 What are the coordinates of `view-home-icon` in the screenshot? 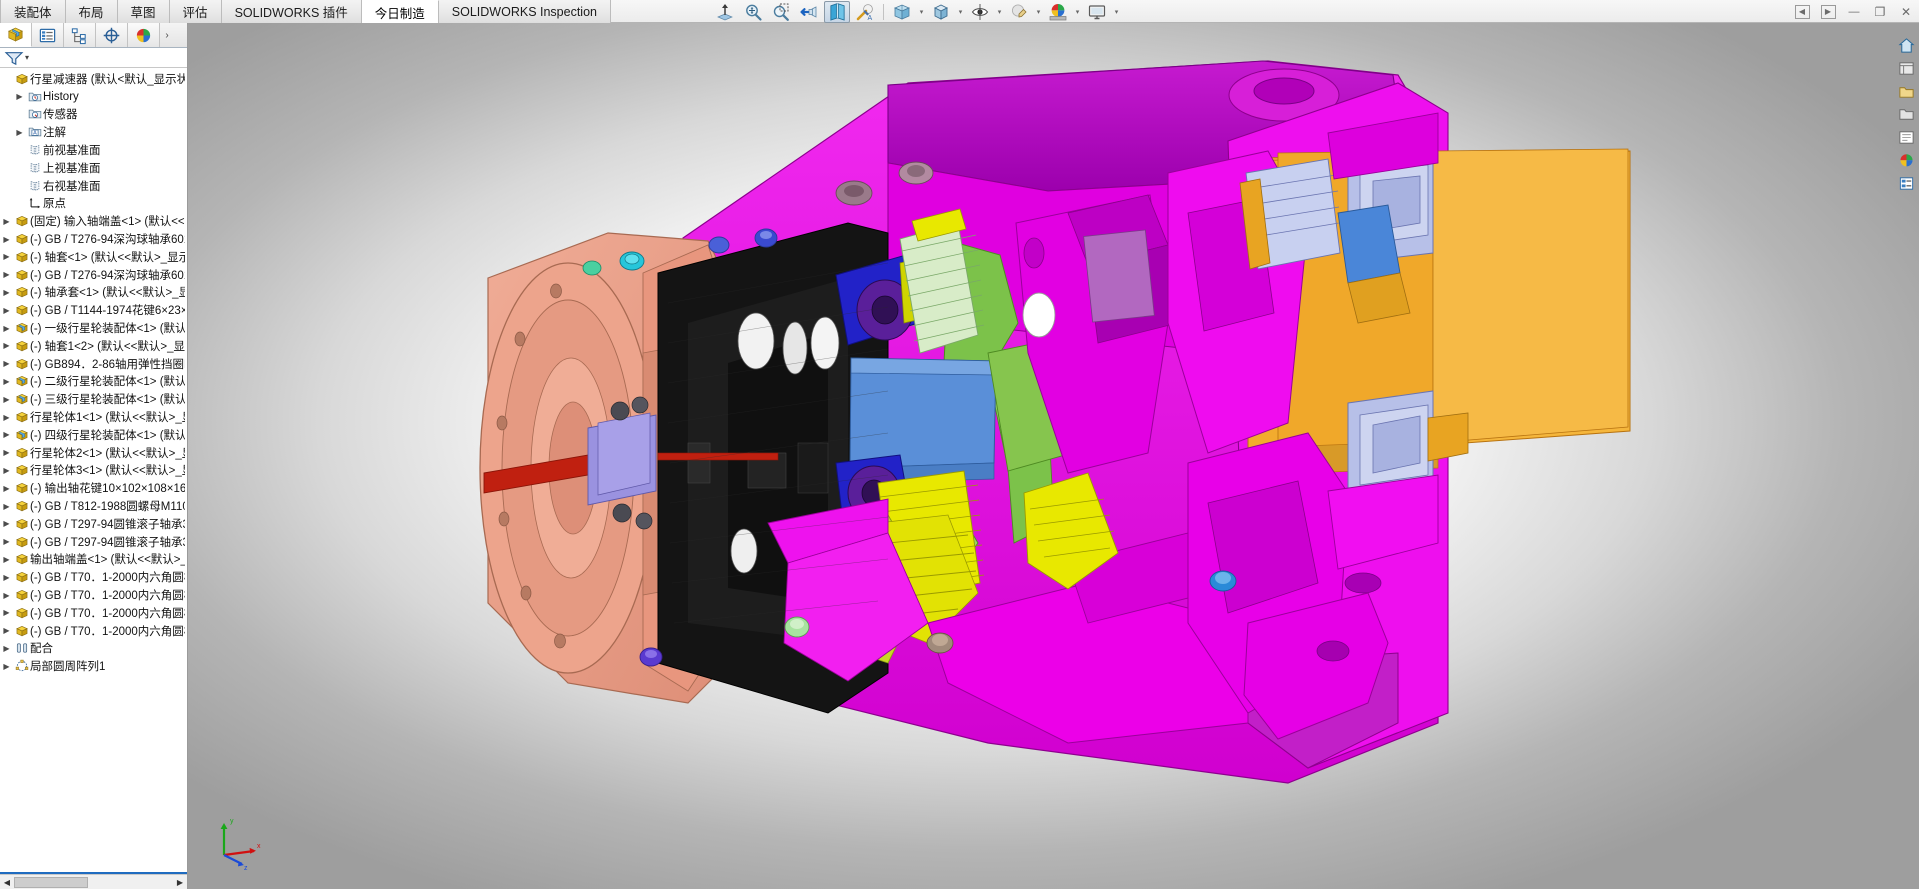 It's located at (1907, 45).